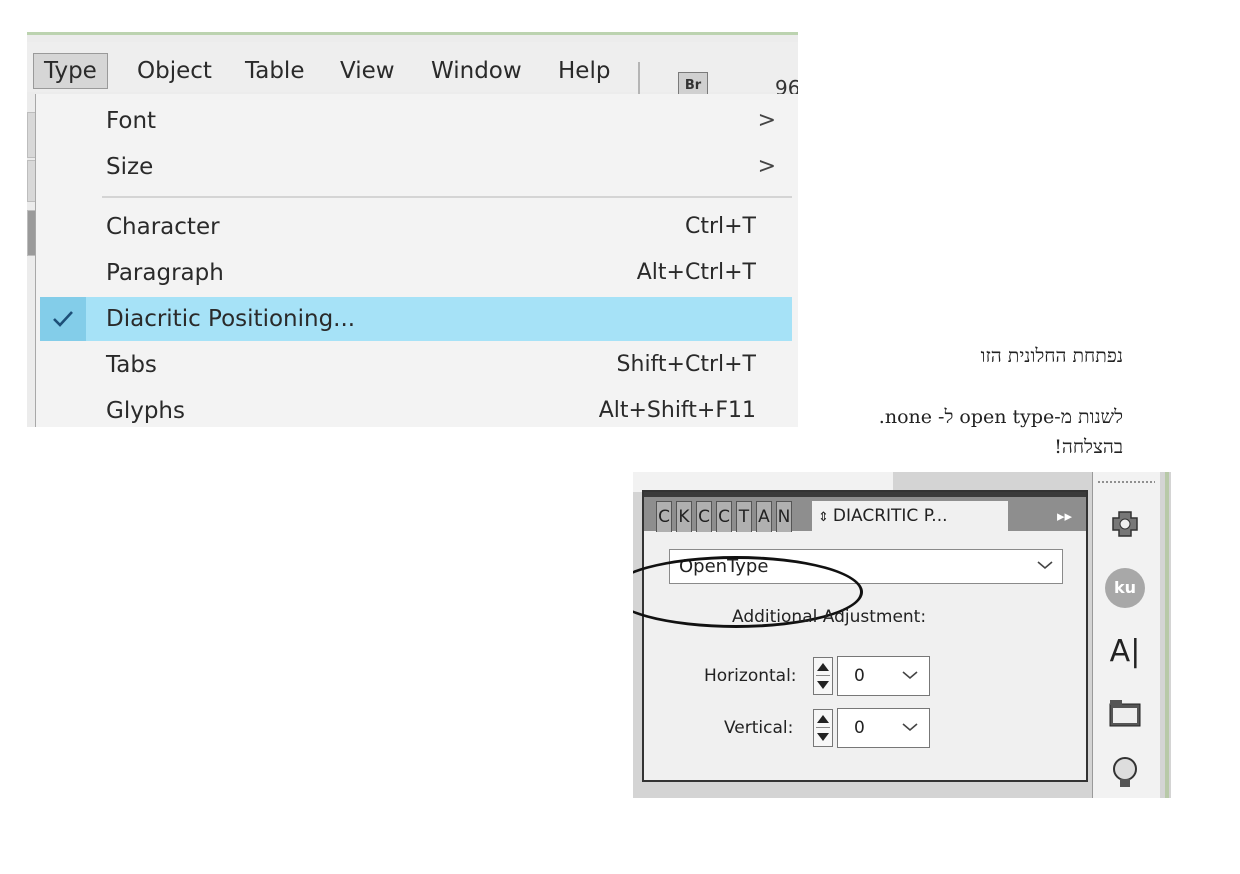 The height and width of the screenshot is (874, 1240). What do you see at coordinates (174, 71) in the screenshot?
I see `menu-object: Object` at bounding box center [174, 71].